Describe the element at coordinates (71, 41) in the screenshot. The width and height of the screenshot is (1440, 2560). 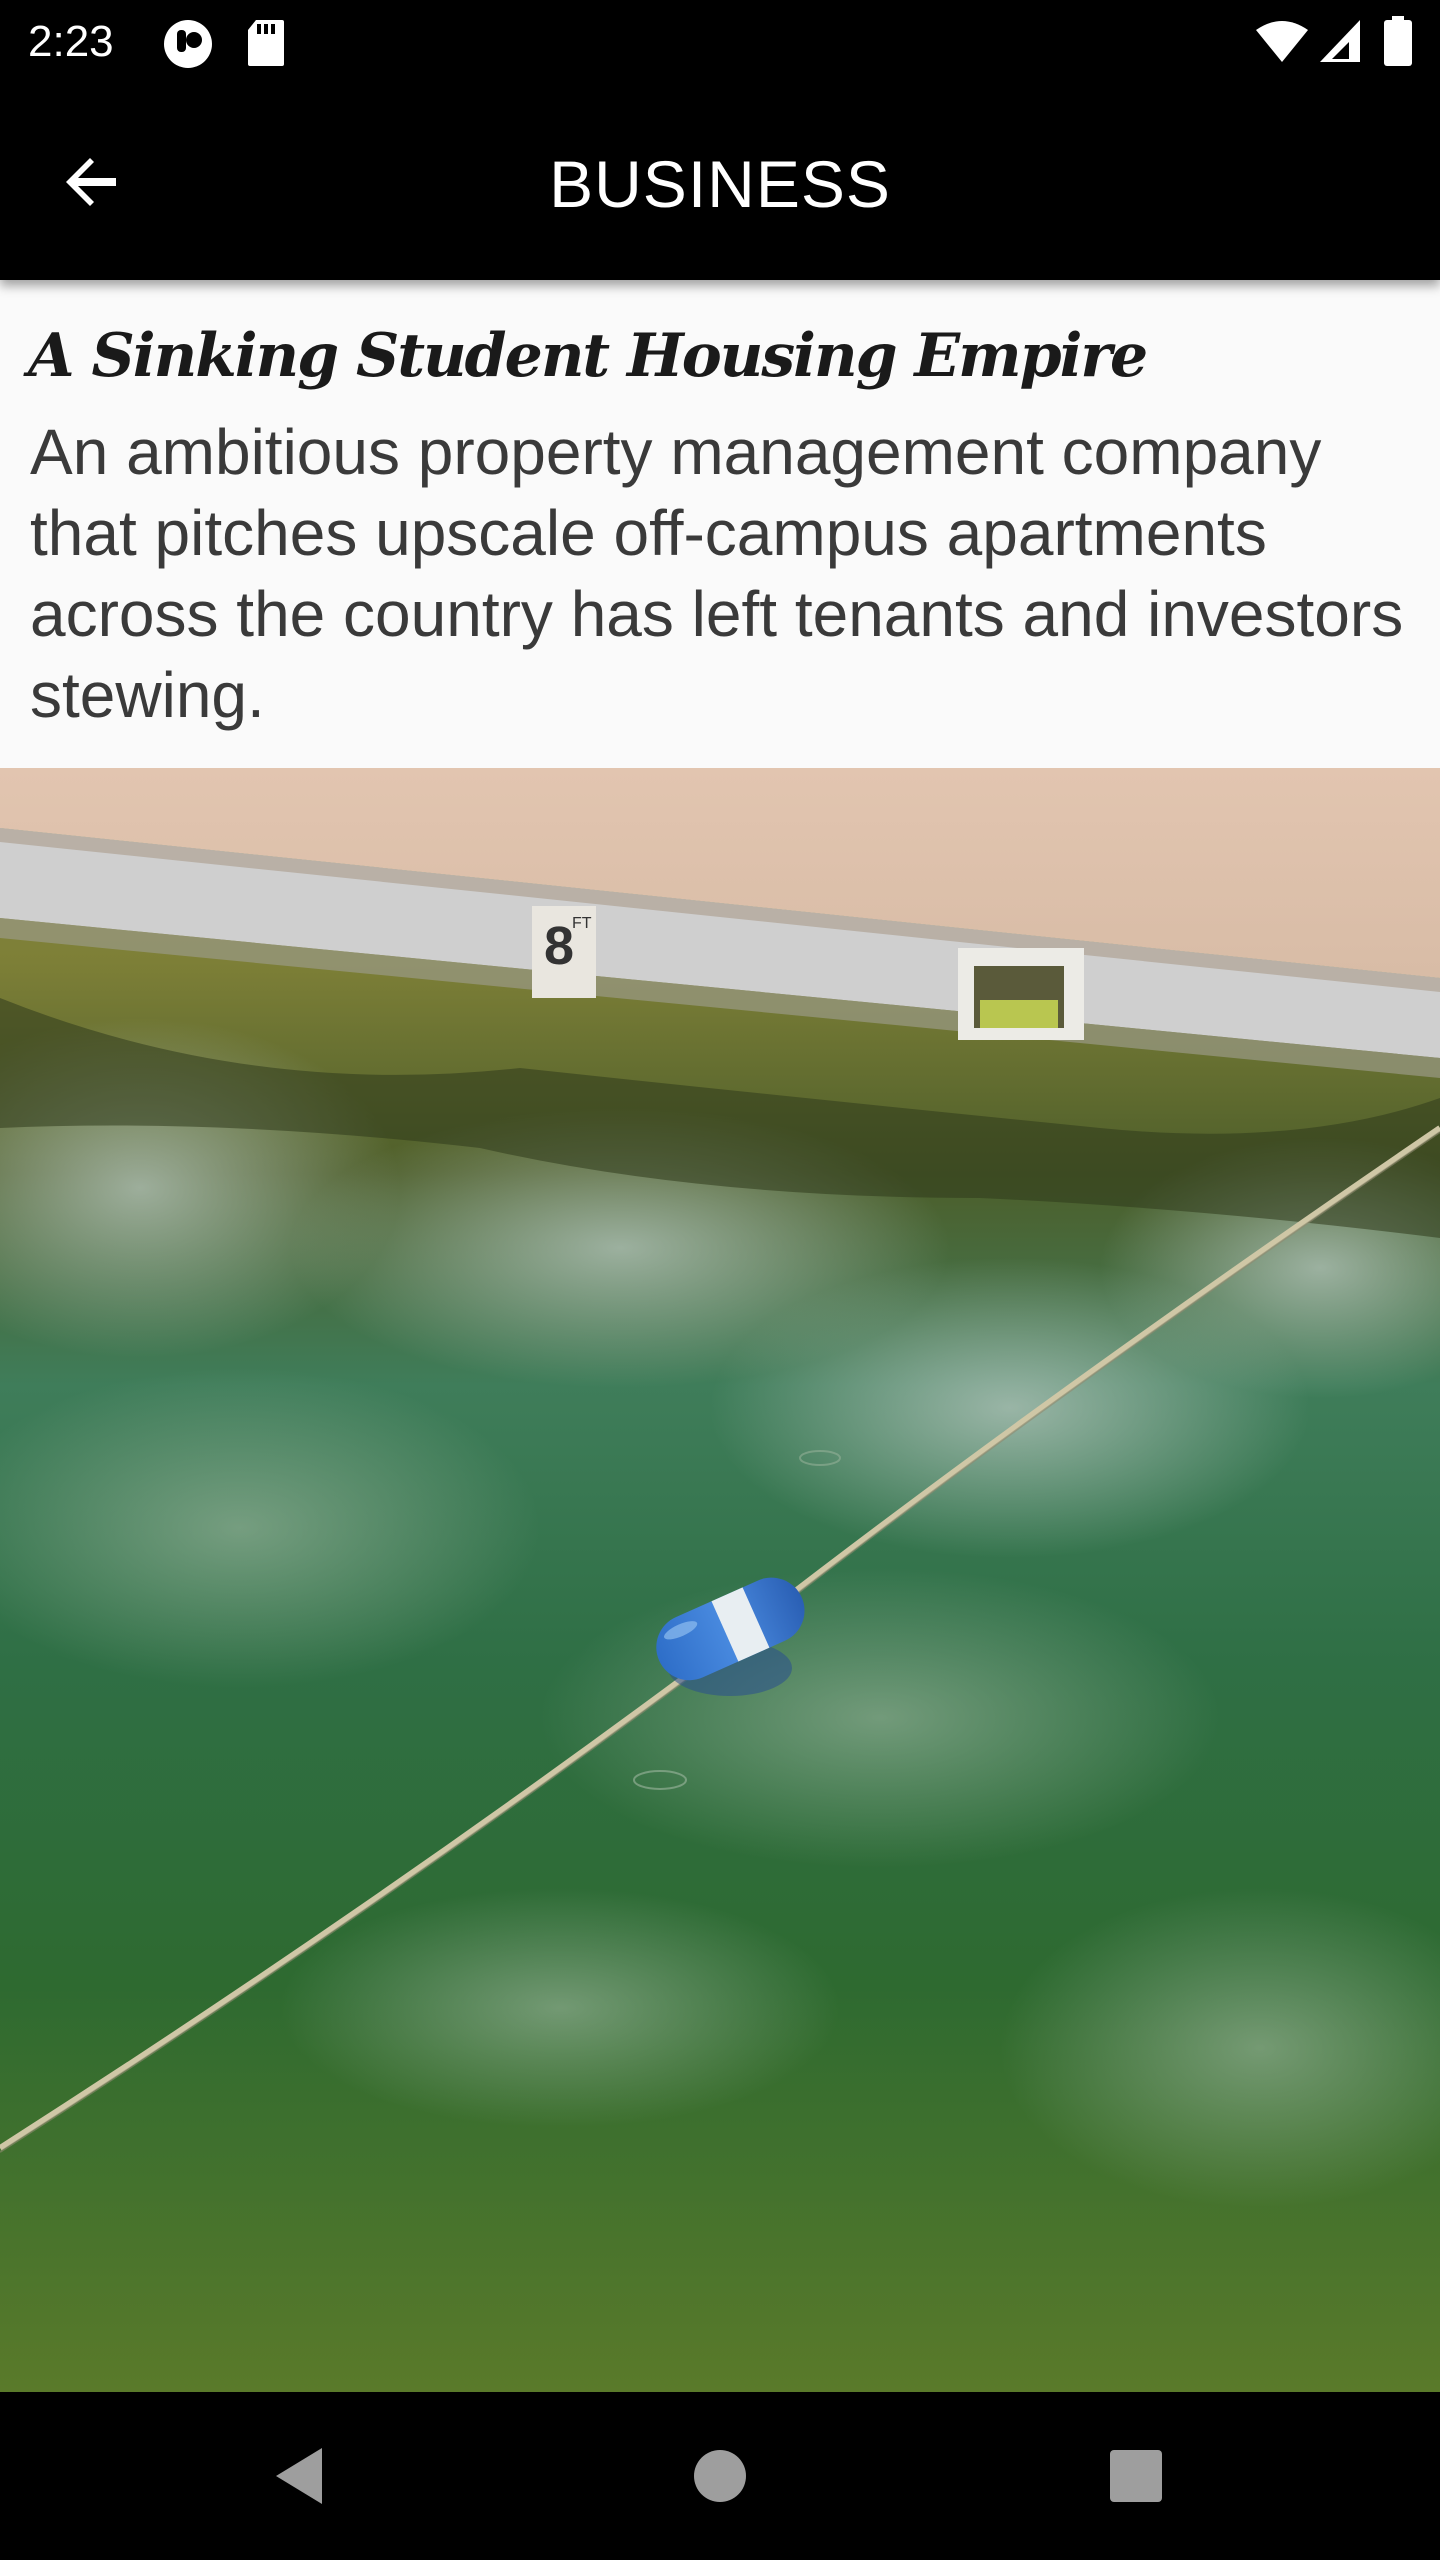
I see `status-time: 2:23` at that location.